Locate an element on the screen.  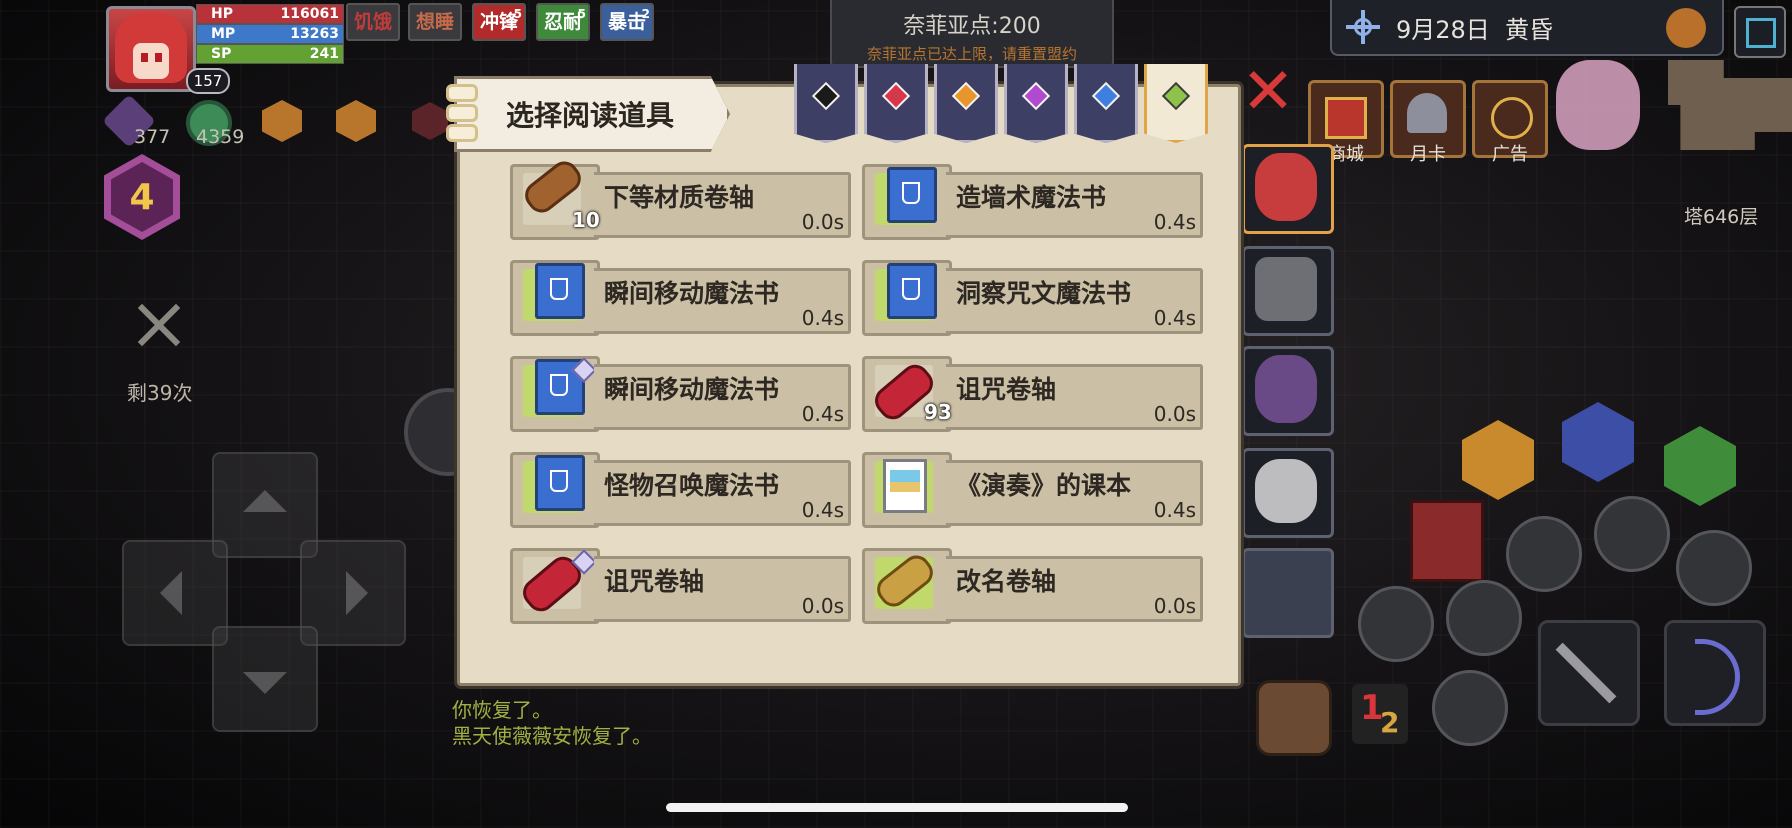
globe-icon is located at coordinates (1686, 28).